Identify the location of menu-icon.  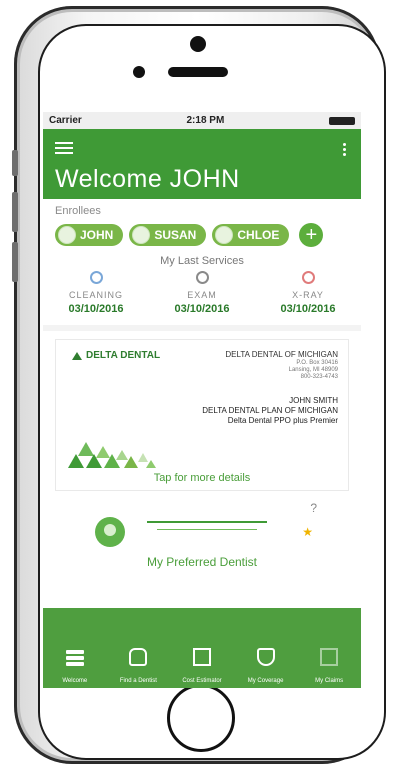
(74, 657).